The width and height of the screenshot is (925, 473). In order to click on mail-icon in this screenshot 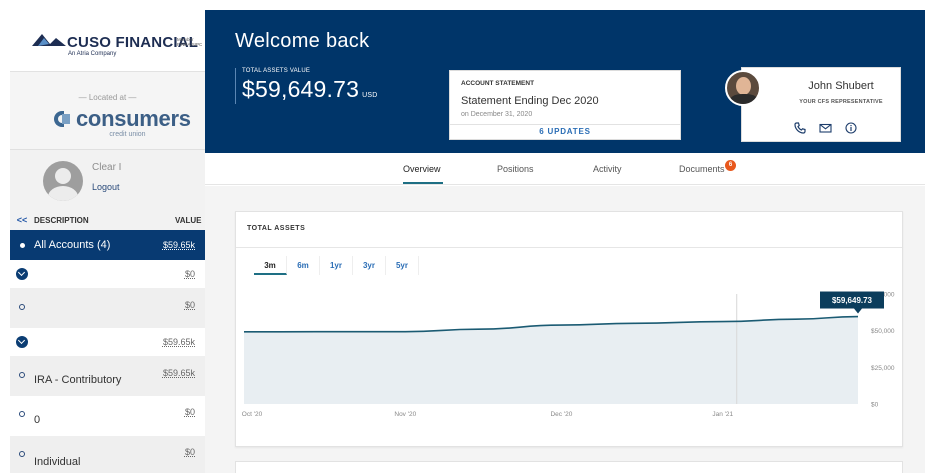, I will do `click(825, 128)`.